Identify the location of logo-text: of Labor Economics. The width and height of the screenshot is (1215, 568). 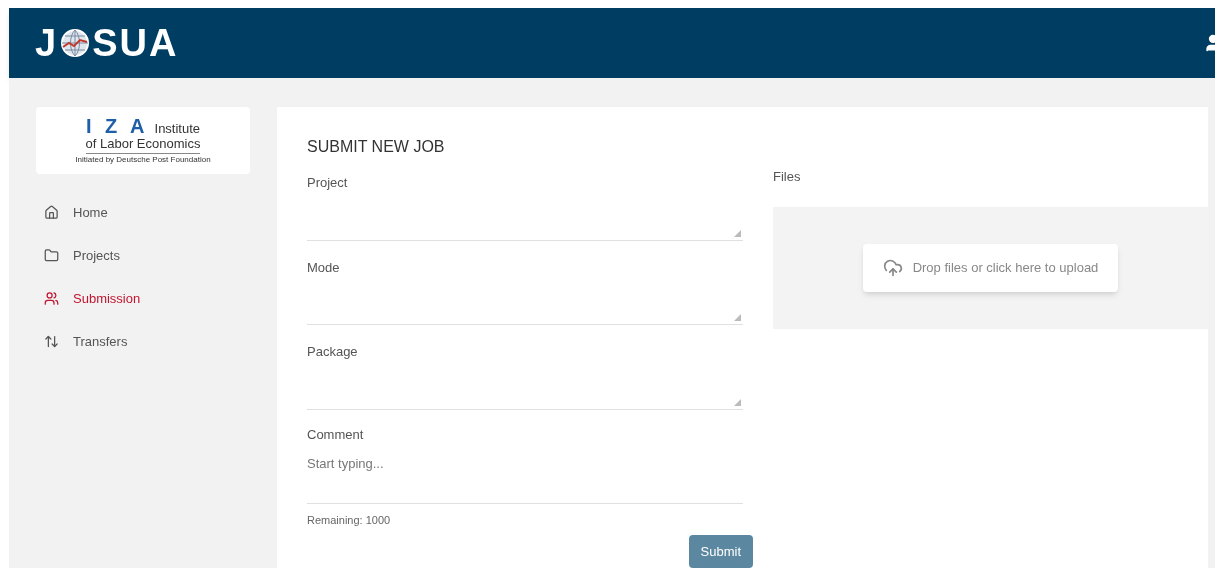
(143, 145).